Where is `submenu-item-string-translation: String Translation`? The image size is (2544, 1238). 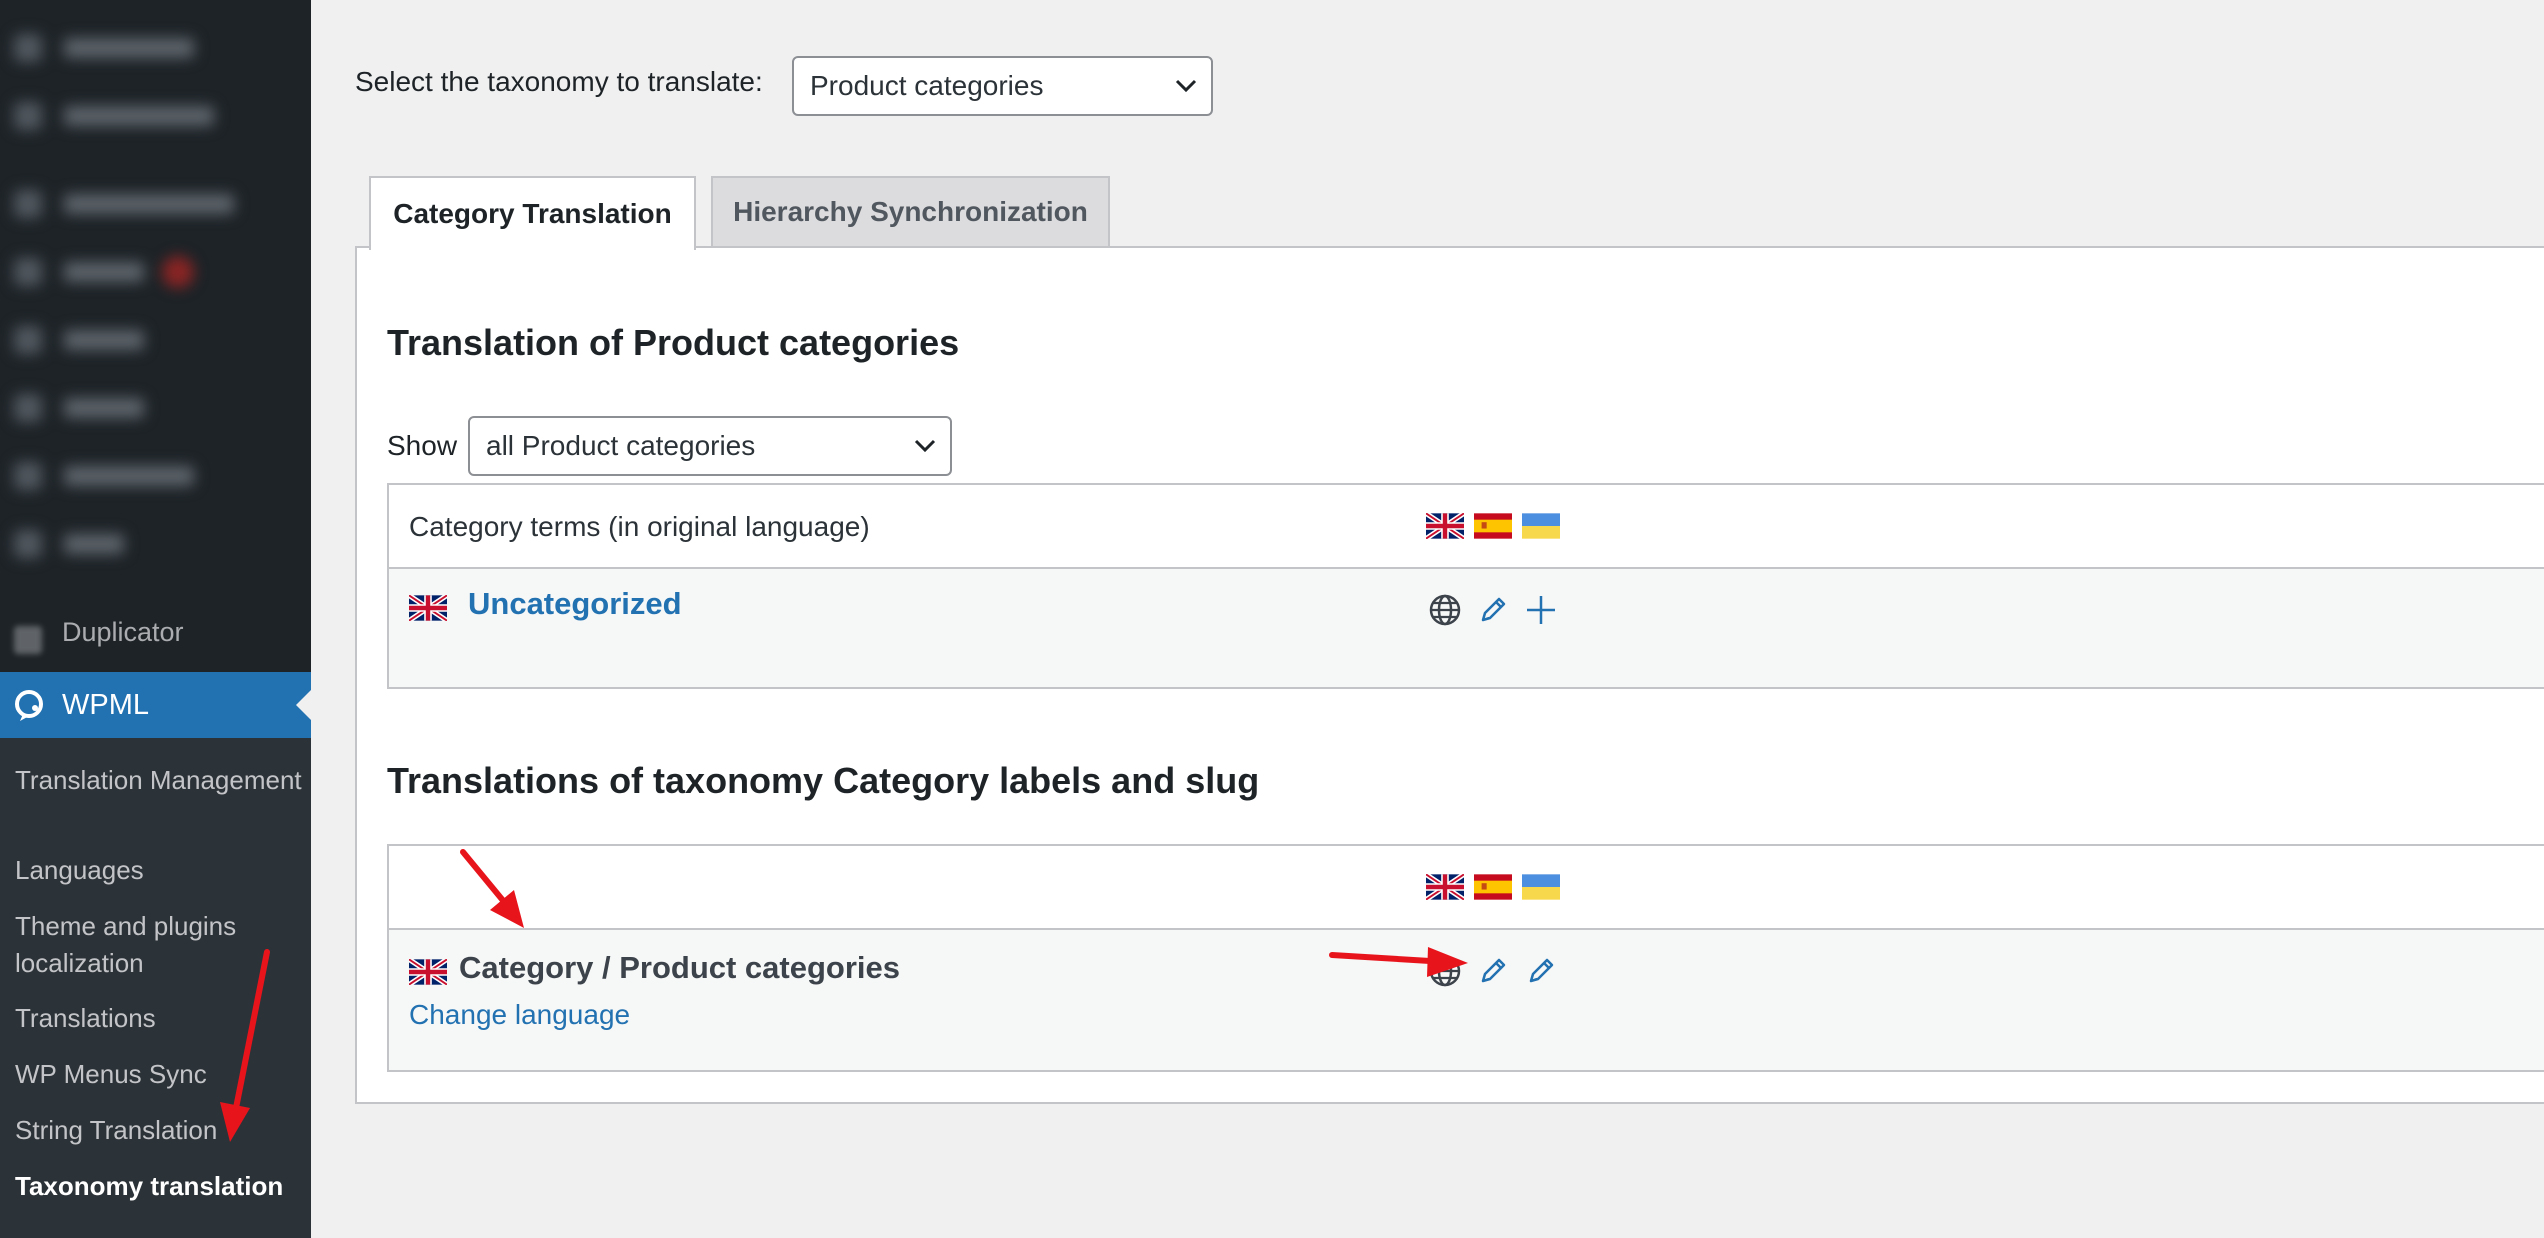
submenu-item-string-translation: String Translation is located at coordinates (160, 1130).